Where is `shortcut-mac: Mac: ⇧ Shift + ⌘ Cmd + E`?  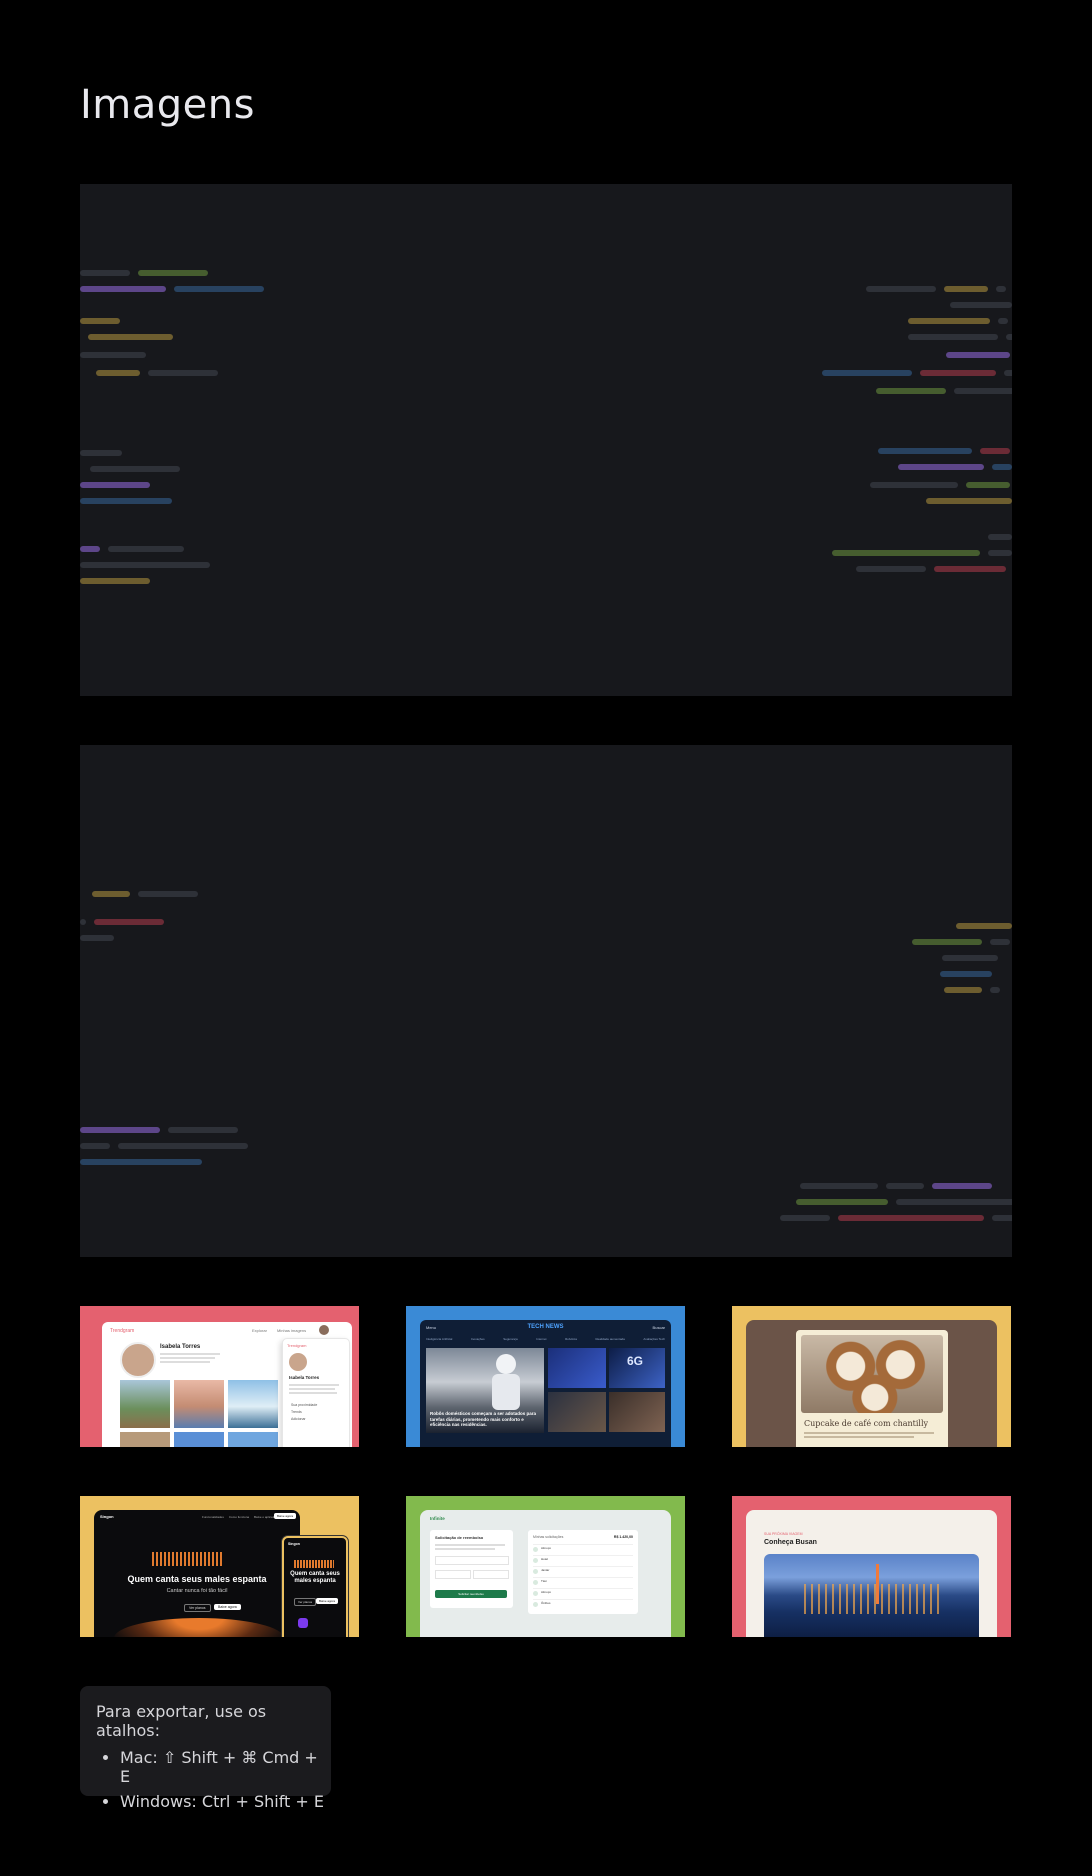 shortcut-mac: Mac: ⇧ Shift + ⌘ Cmd + E is located at coordinates (225, 1767).